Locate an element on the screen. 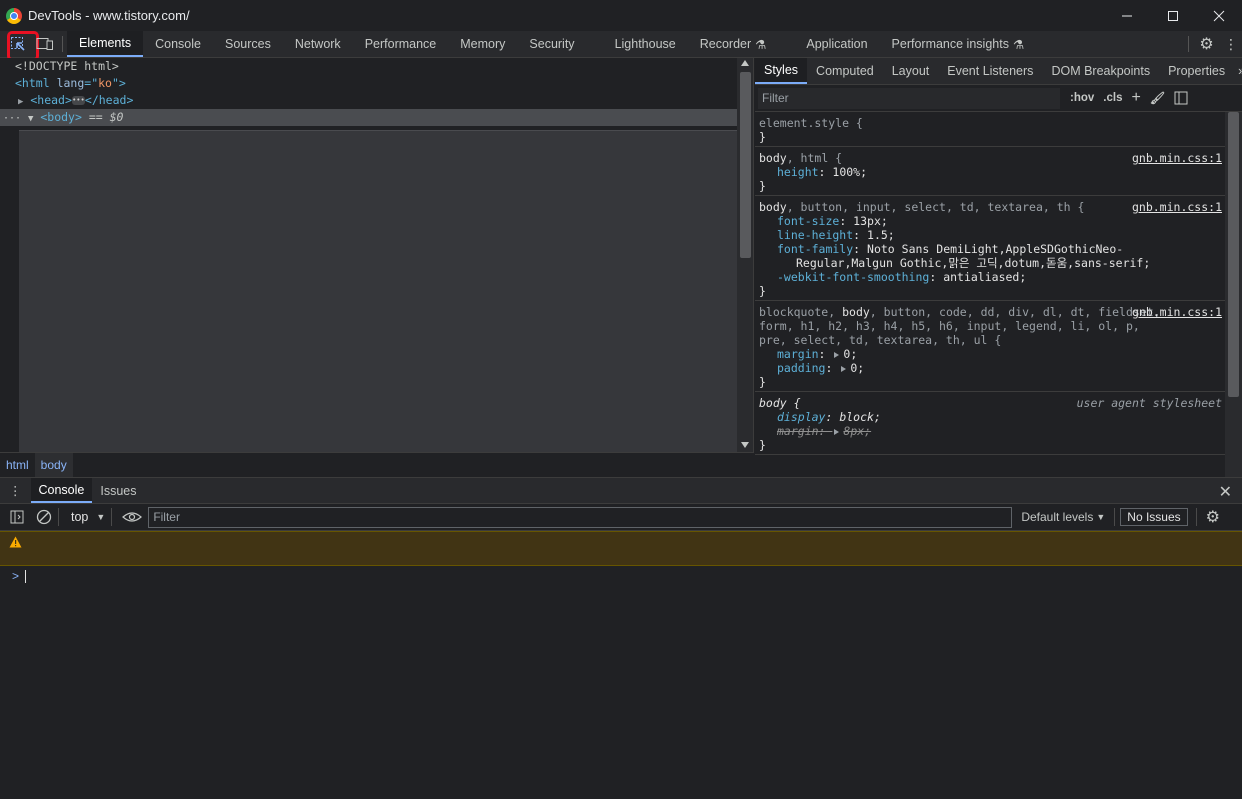 The height and width of the screenshot is (799, 1242). tab-properties: Properties is located at coordinates (1196, 71).